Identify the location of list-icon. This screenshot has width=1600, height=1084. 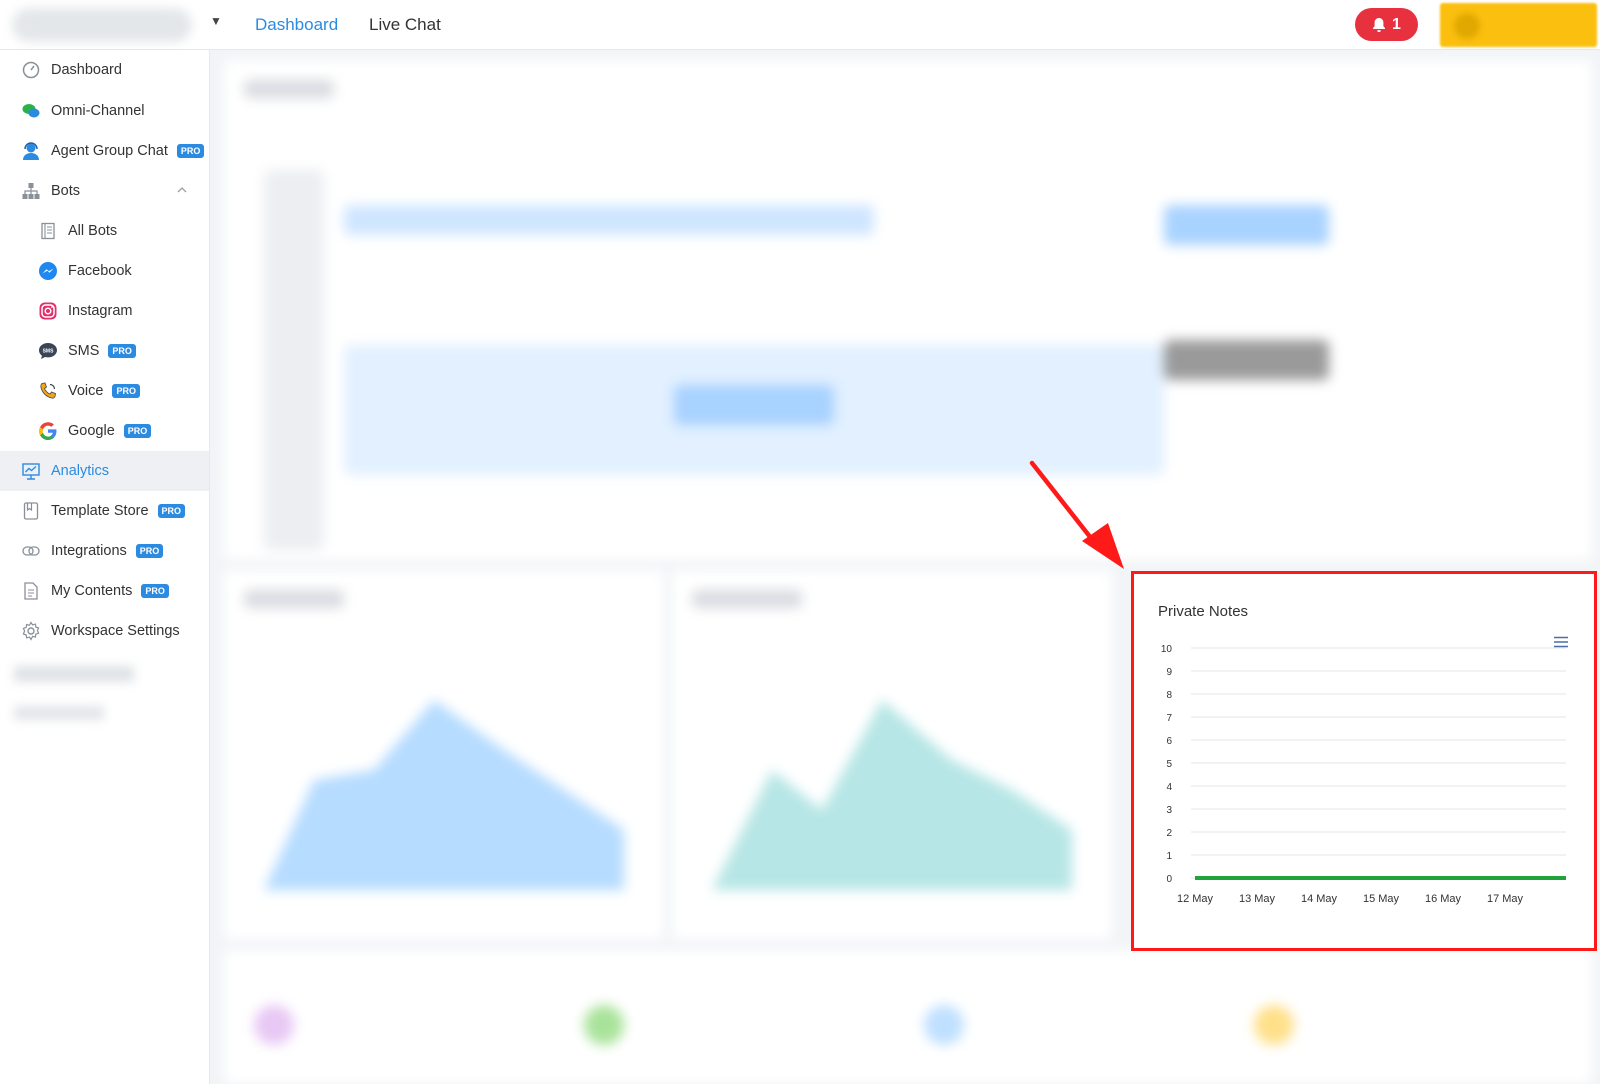
(48, 231).